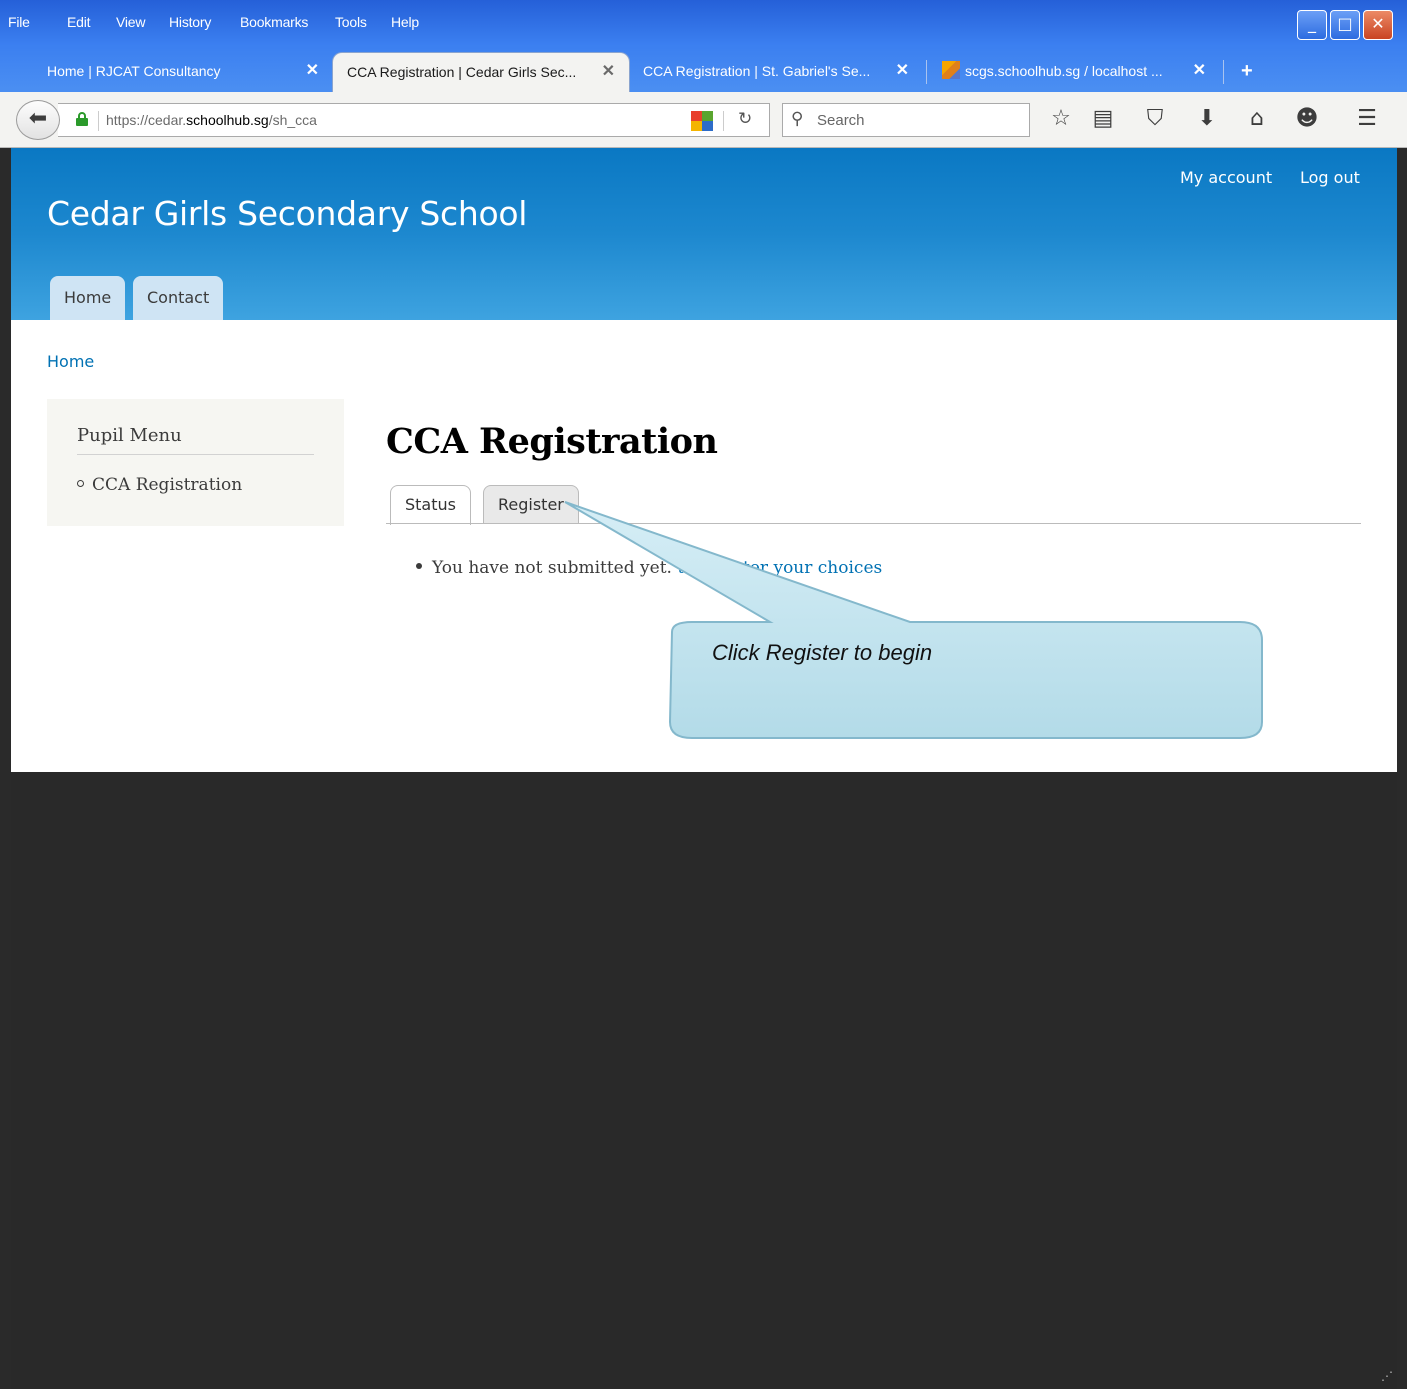  Describe the element at coordinates (129, 435) in the screenshot. I see `sidebar-title: Pupil Menu` at that location.